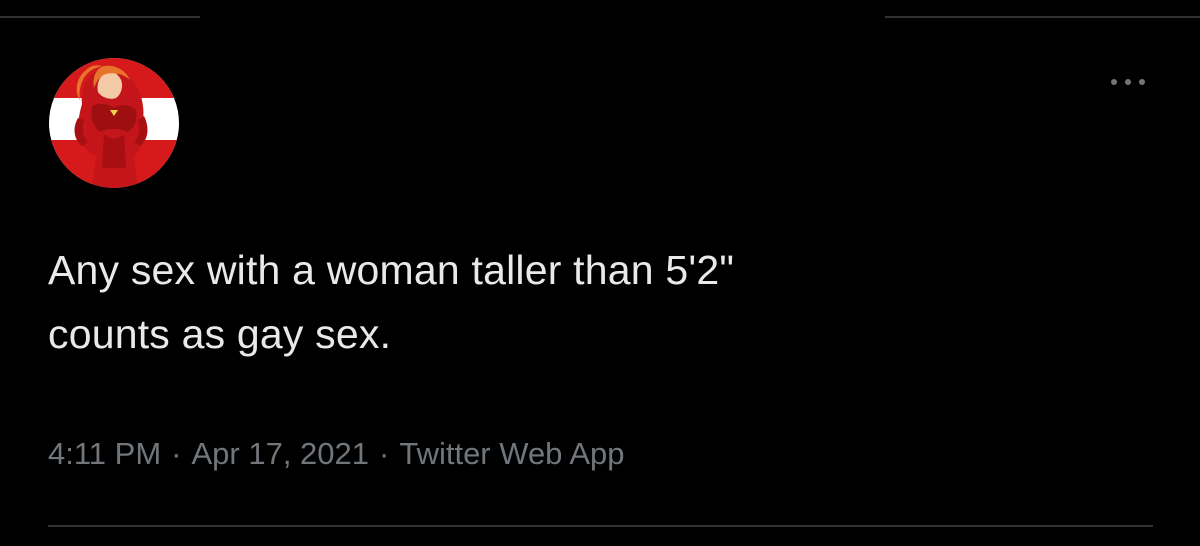  I want to click on avatar-image, so click(114, 123).